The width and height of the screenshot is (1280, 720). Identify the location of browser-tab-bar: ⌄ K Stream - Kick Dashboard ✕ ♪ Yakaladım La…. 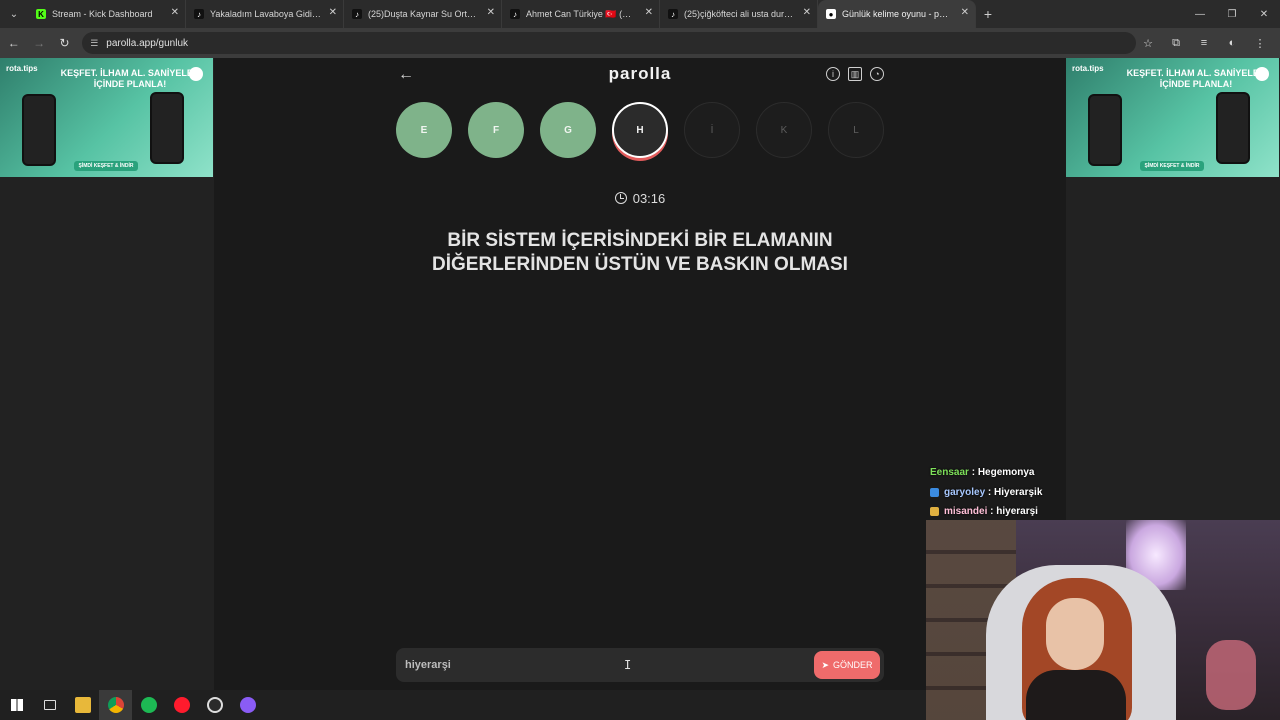
(640, 14).